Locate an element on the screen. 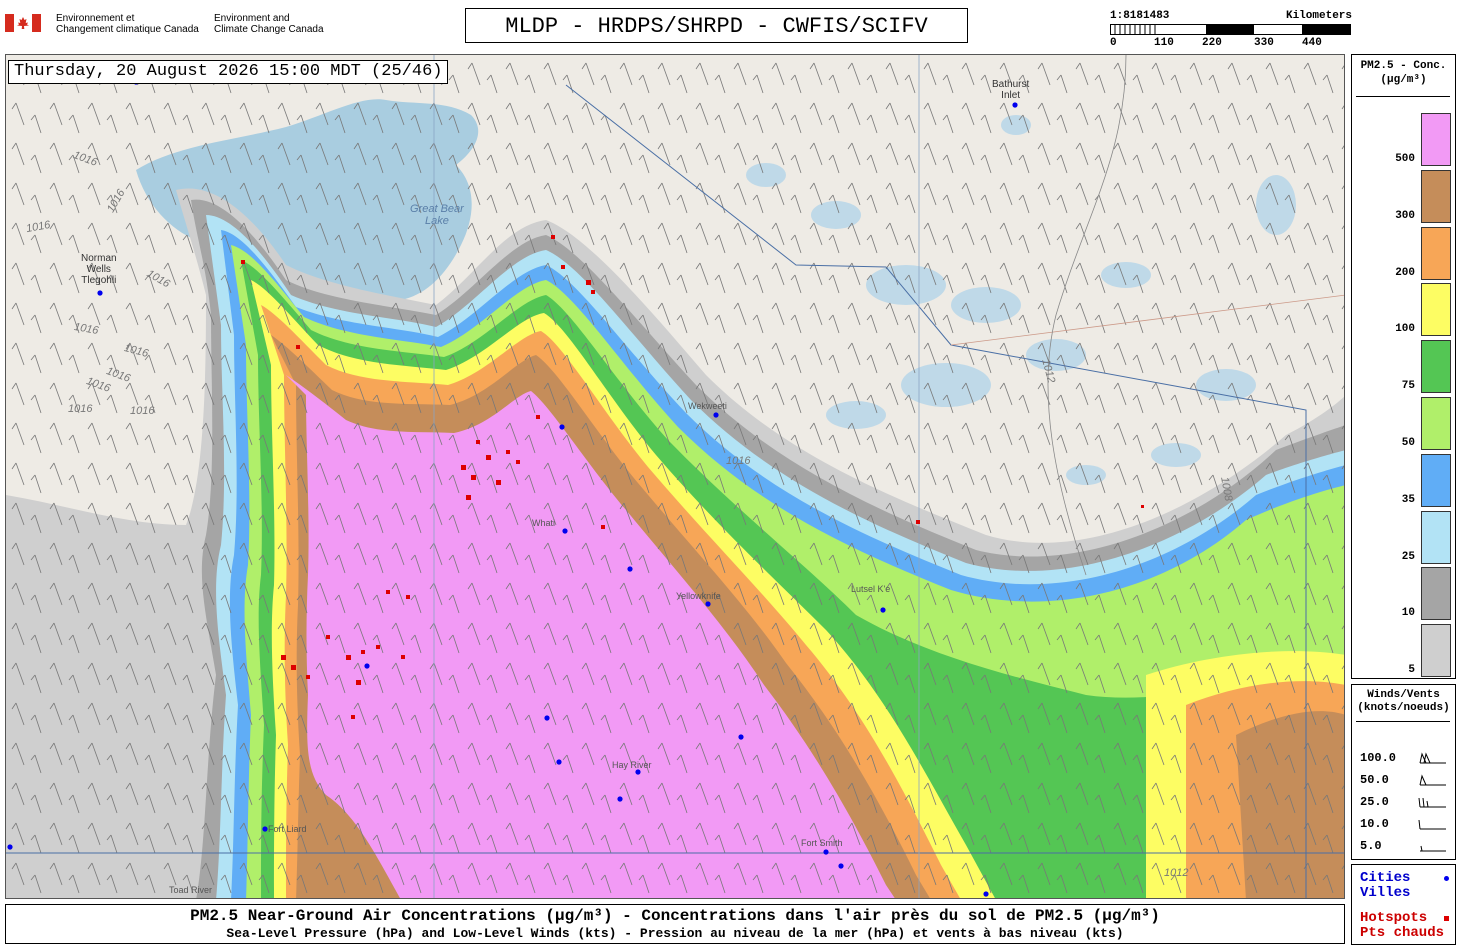 The image size is (1460, 950). agency-name-en: Environment and Climate Change Canada is located at coordinates (269, 24).